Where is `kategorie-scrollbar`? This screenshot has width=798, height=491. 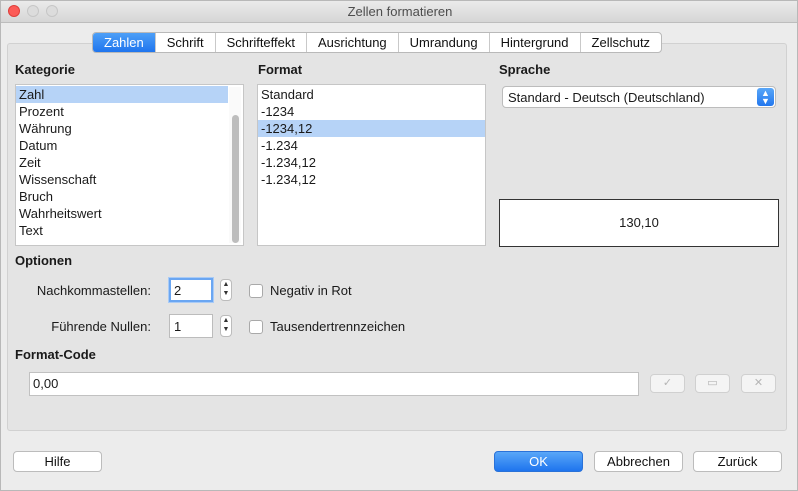
kategorie-scrollbar is located at coordinates (235, 165).